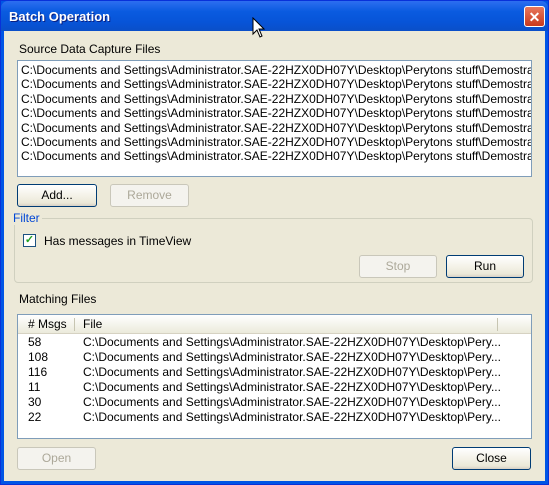 This screenshot has height=485, width=549. I want to click on title-bar: Batch Operation ✕, so click(274, 16).